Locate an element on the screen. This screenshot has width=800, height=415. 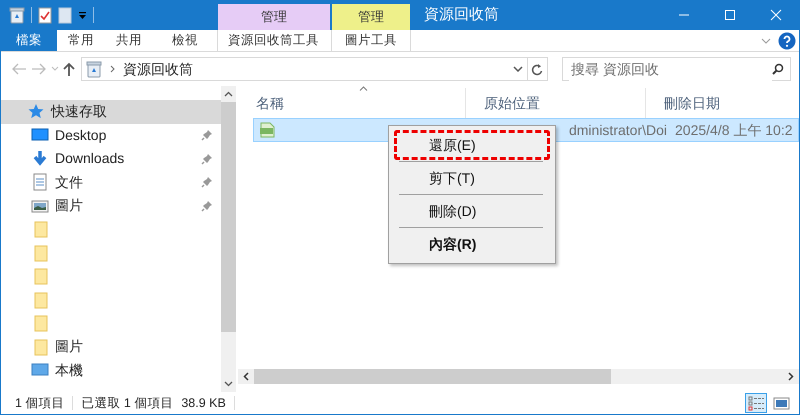
help-icon is located at coordinates (787, 41).